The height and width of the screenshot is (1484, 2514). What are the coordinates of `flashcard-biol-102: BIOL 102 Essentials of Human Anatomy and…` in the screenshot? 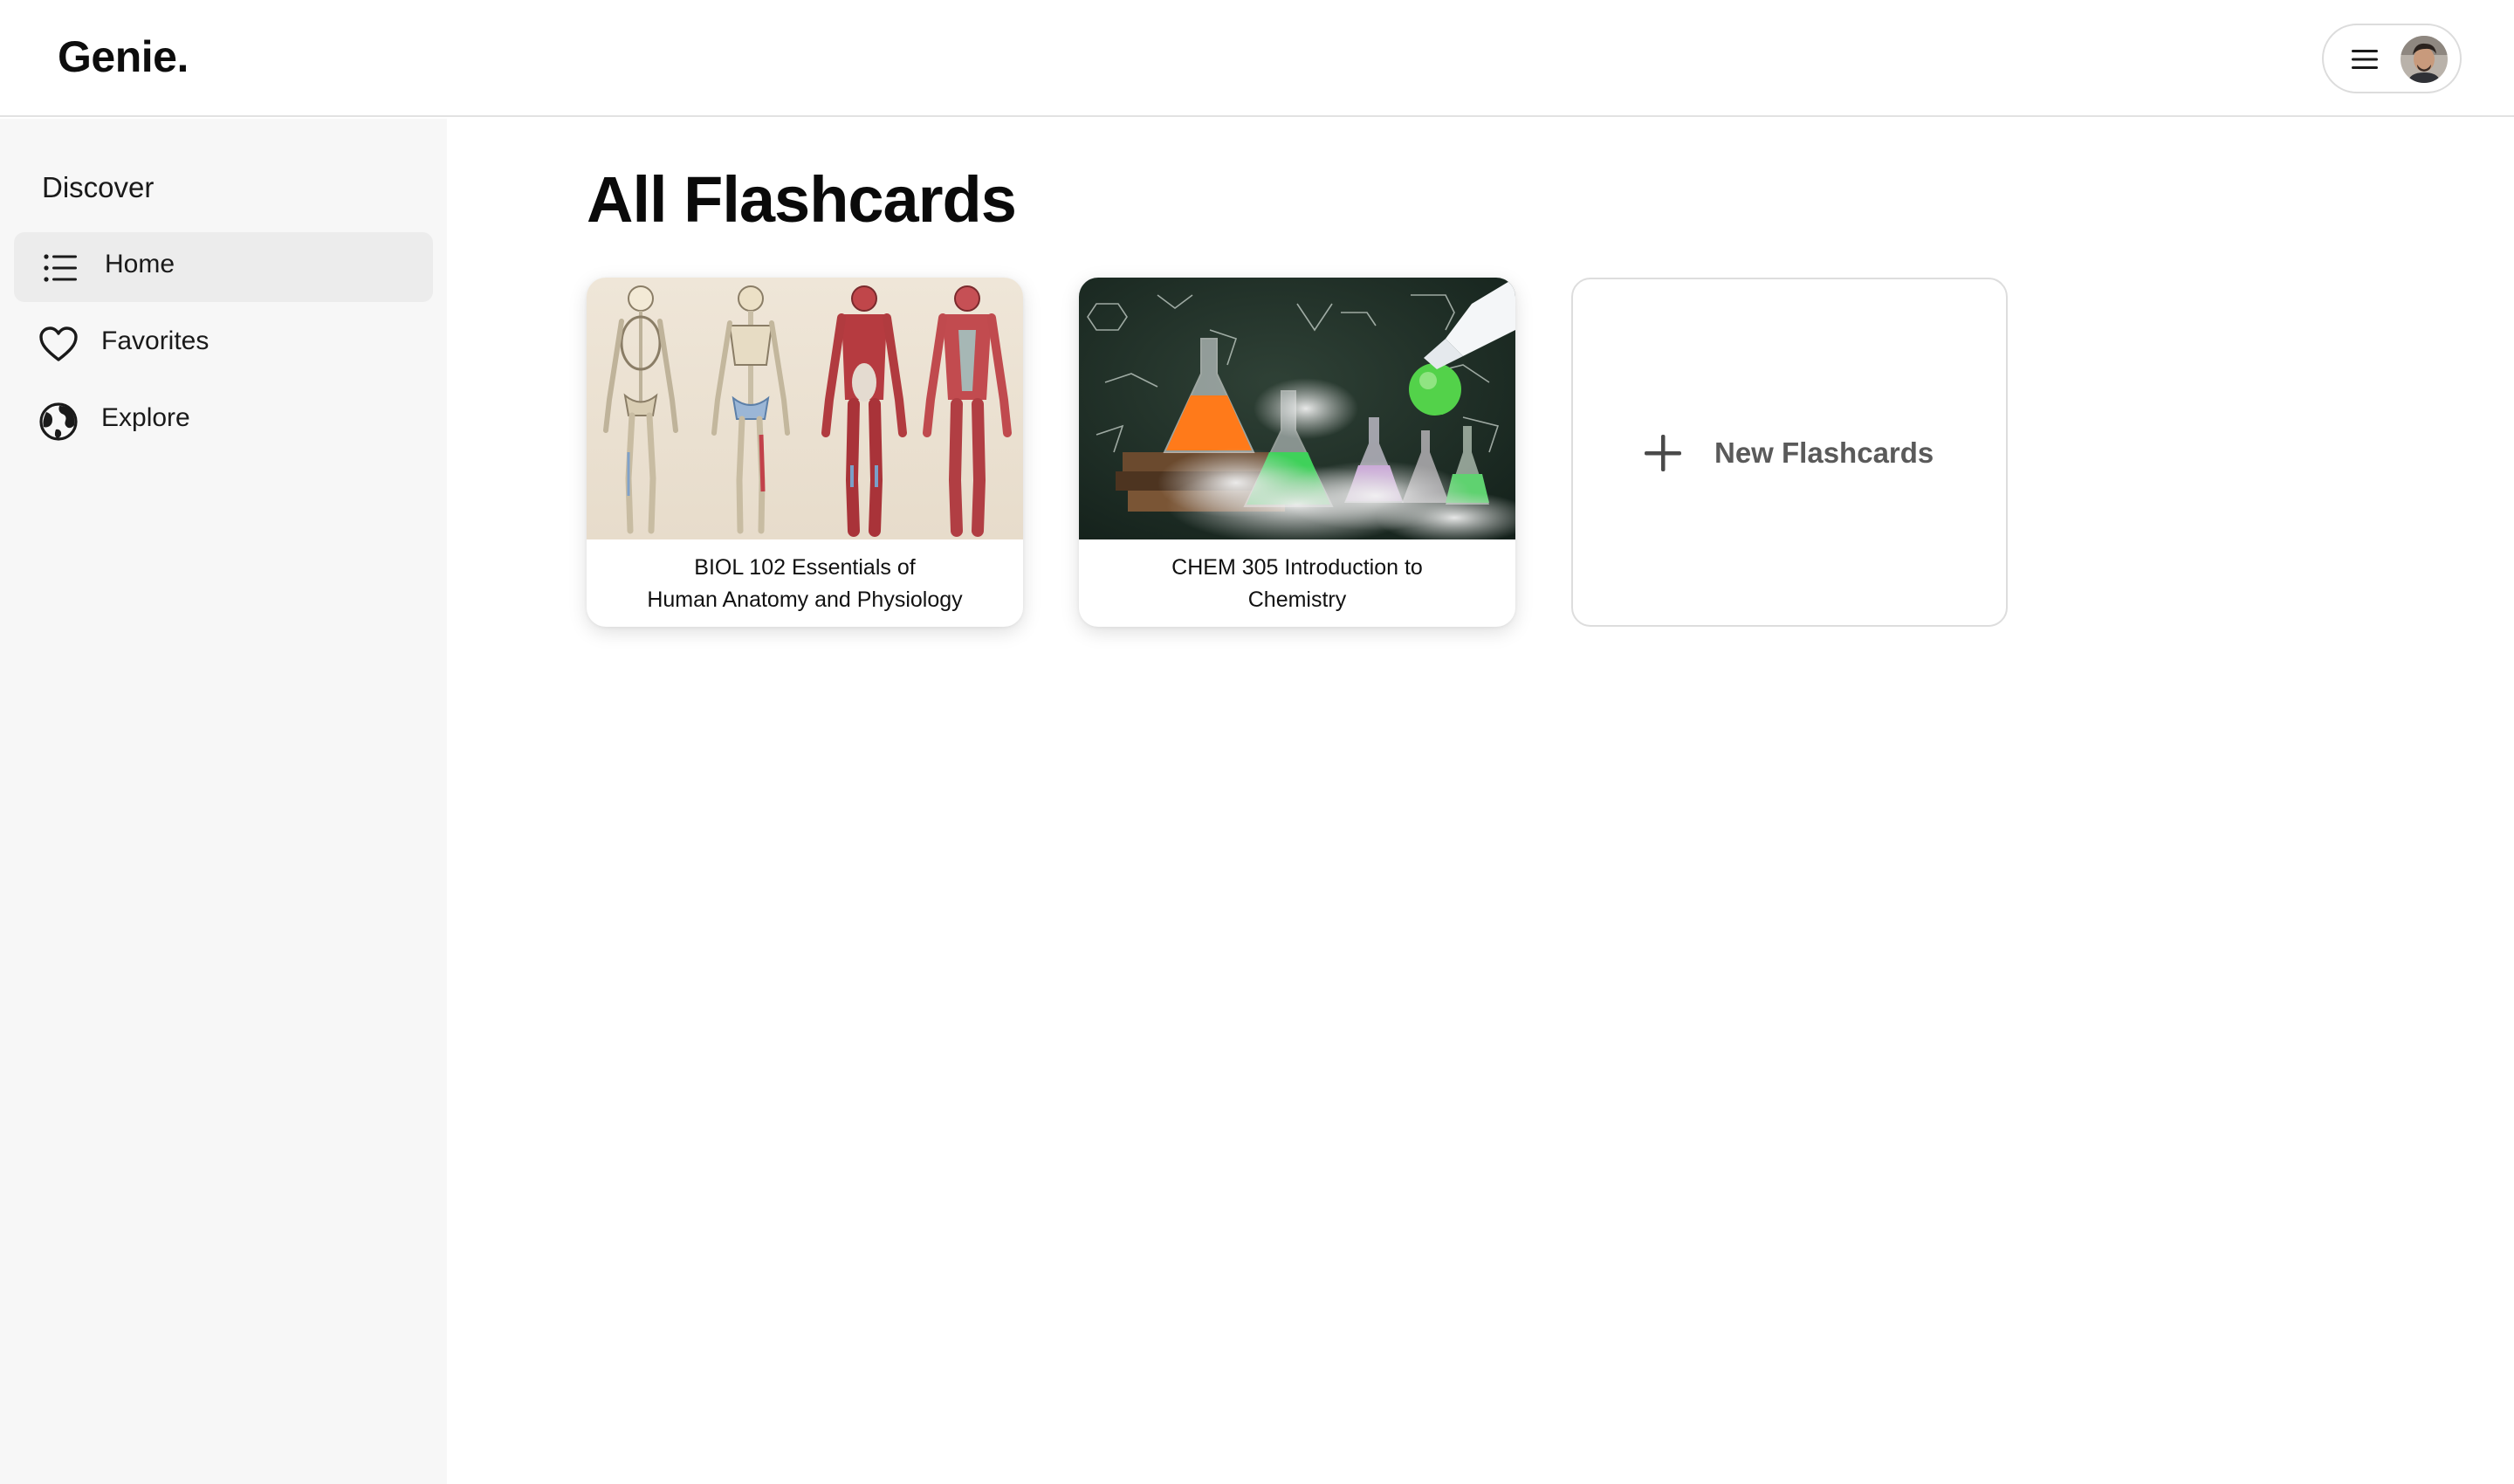 It's located at (805, 453).